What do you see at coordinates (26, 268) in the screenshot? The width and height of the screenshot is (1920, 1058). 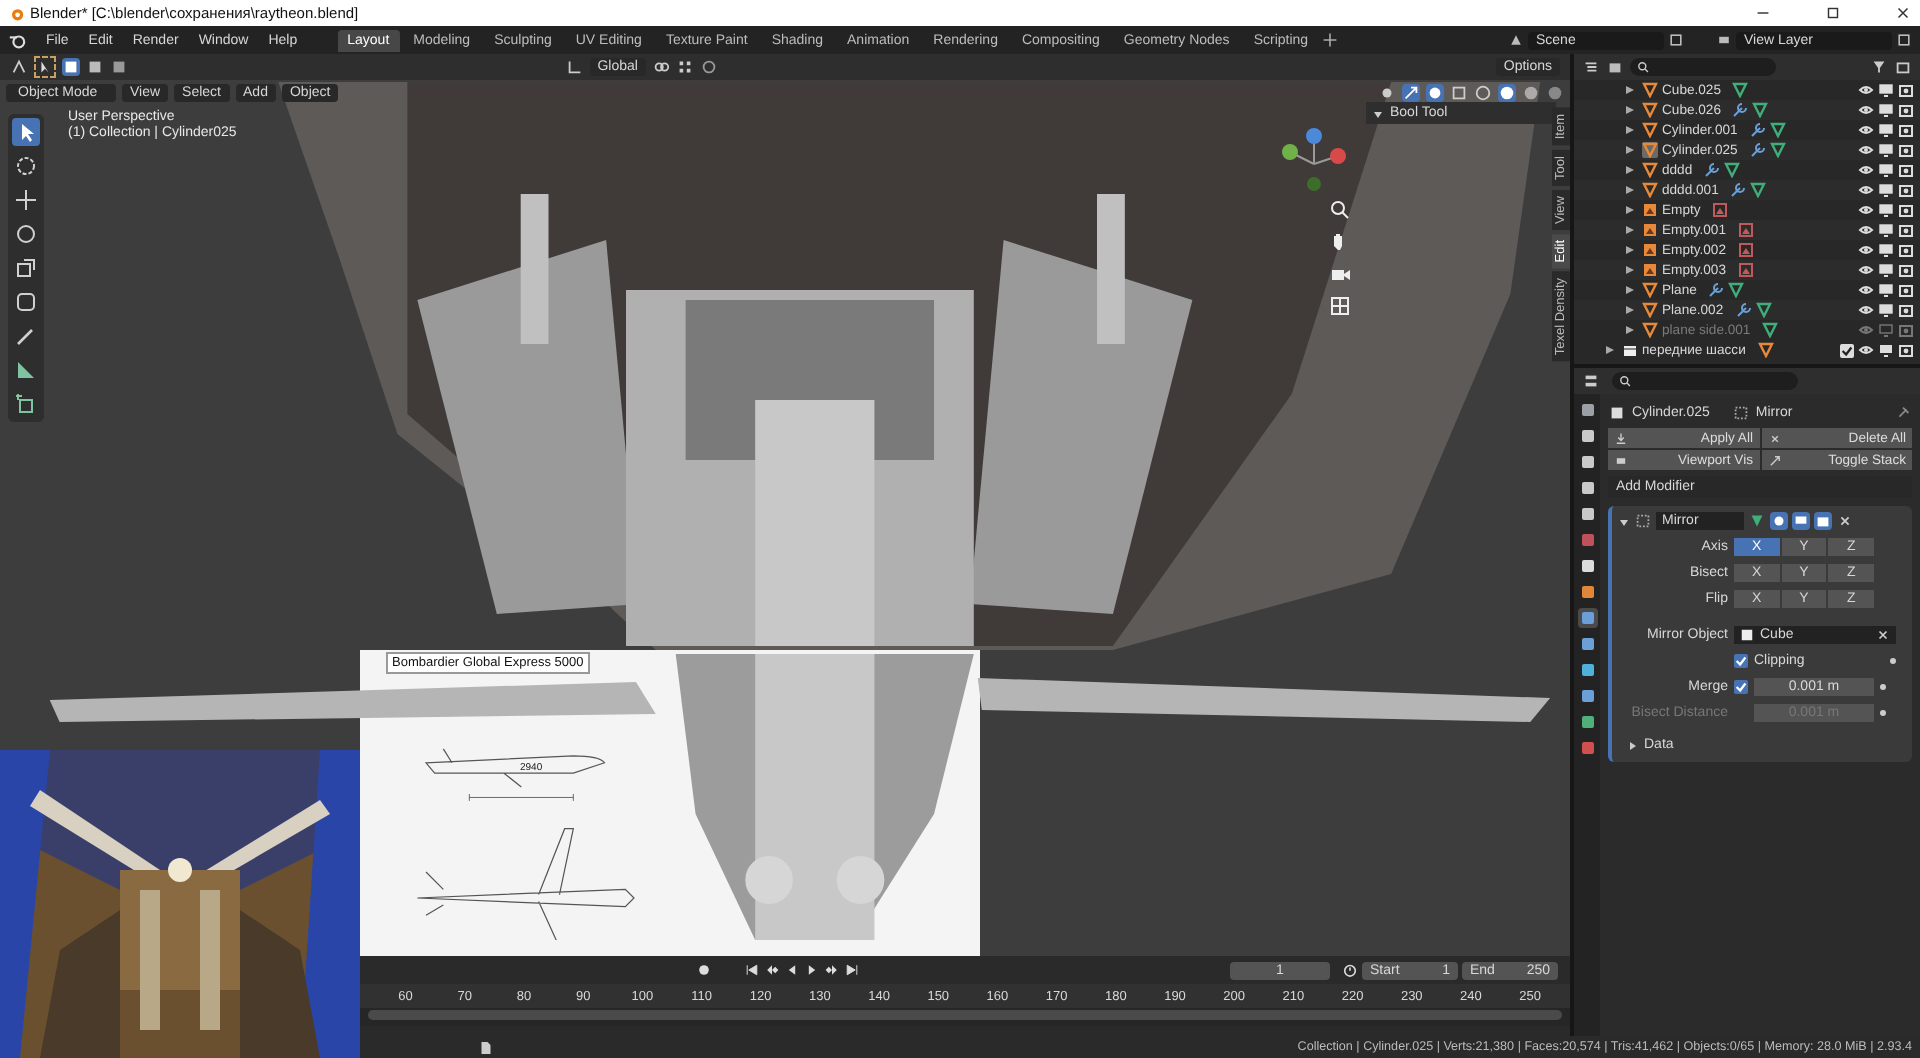 I see `scale-tool-icon` at bounding box center [26, 268].